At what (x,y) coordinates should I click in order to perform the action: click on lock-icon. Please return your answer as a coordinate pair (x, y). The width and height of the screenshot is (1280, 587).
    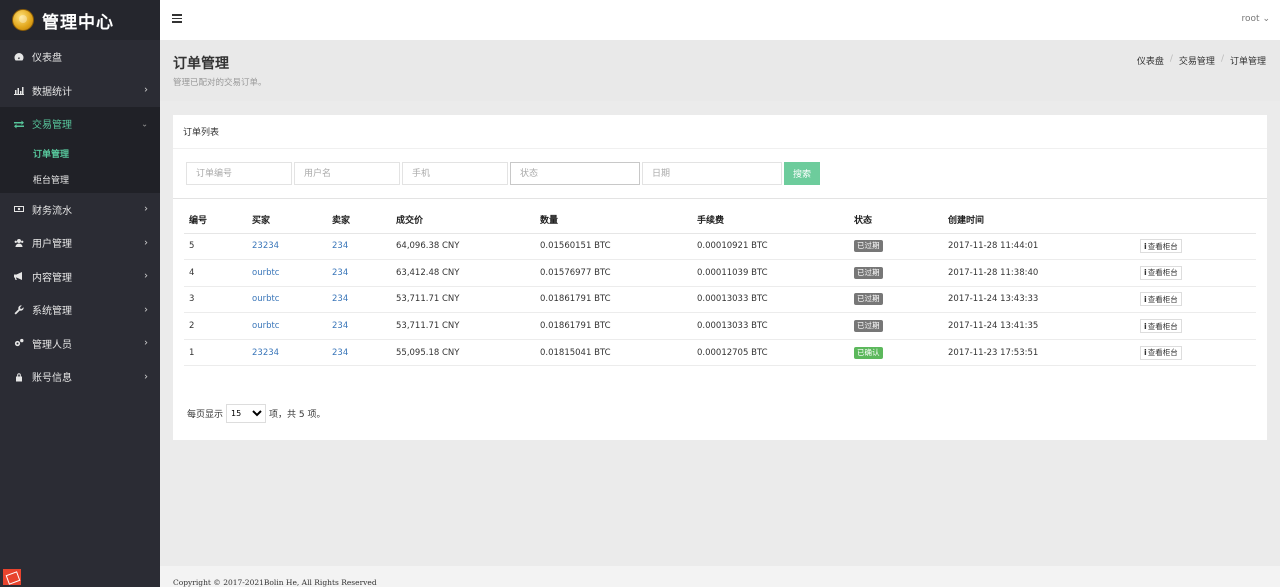
    Looking at the image, I should click on (19, 377).